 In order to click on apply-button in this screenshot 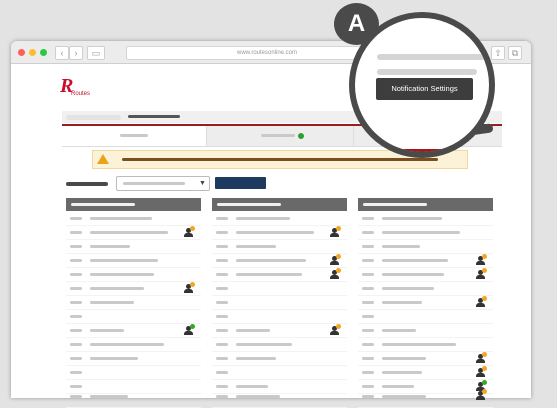, I will do `click(240, 183)`.